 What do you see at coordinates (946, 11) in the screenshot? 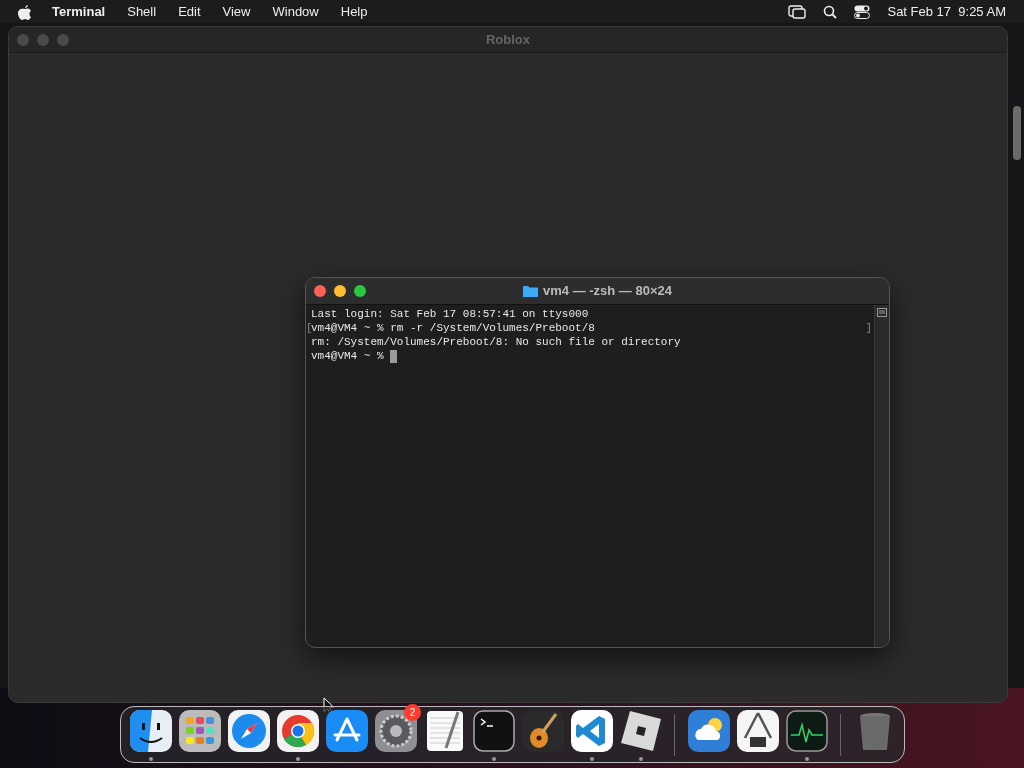
I see `clock: Sat Feb 17 9:25 AM` at bounding box center [946, 11].